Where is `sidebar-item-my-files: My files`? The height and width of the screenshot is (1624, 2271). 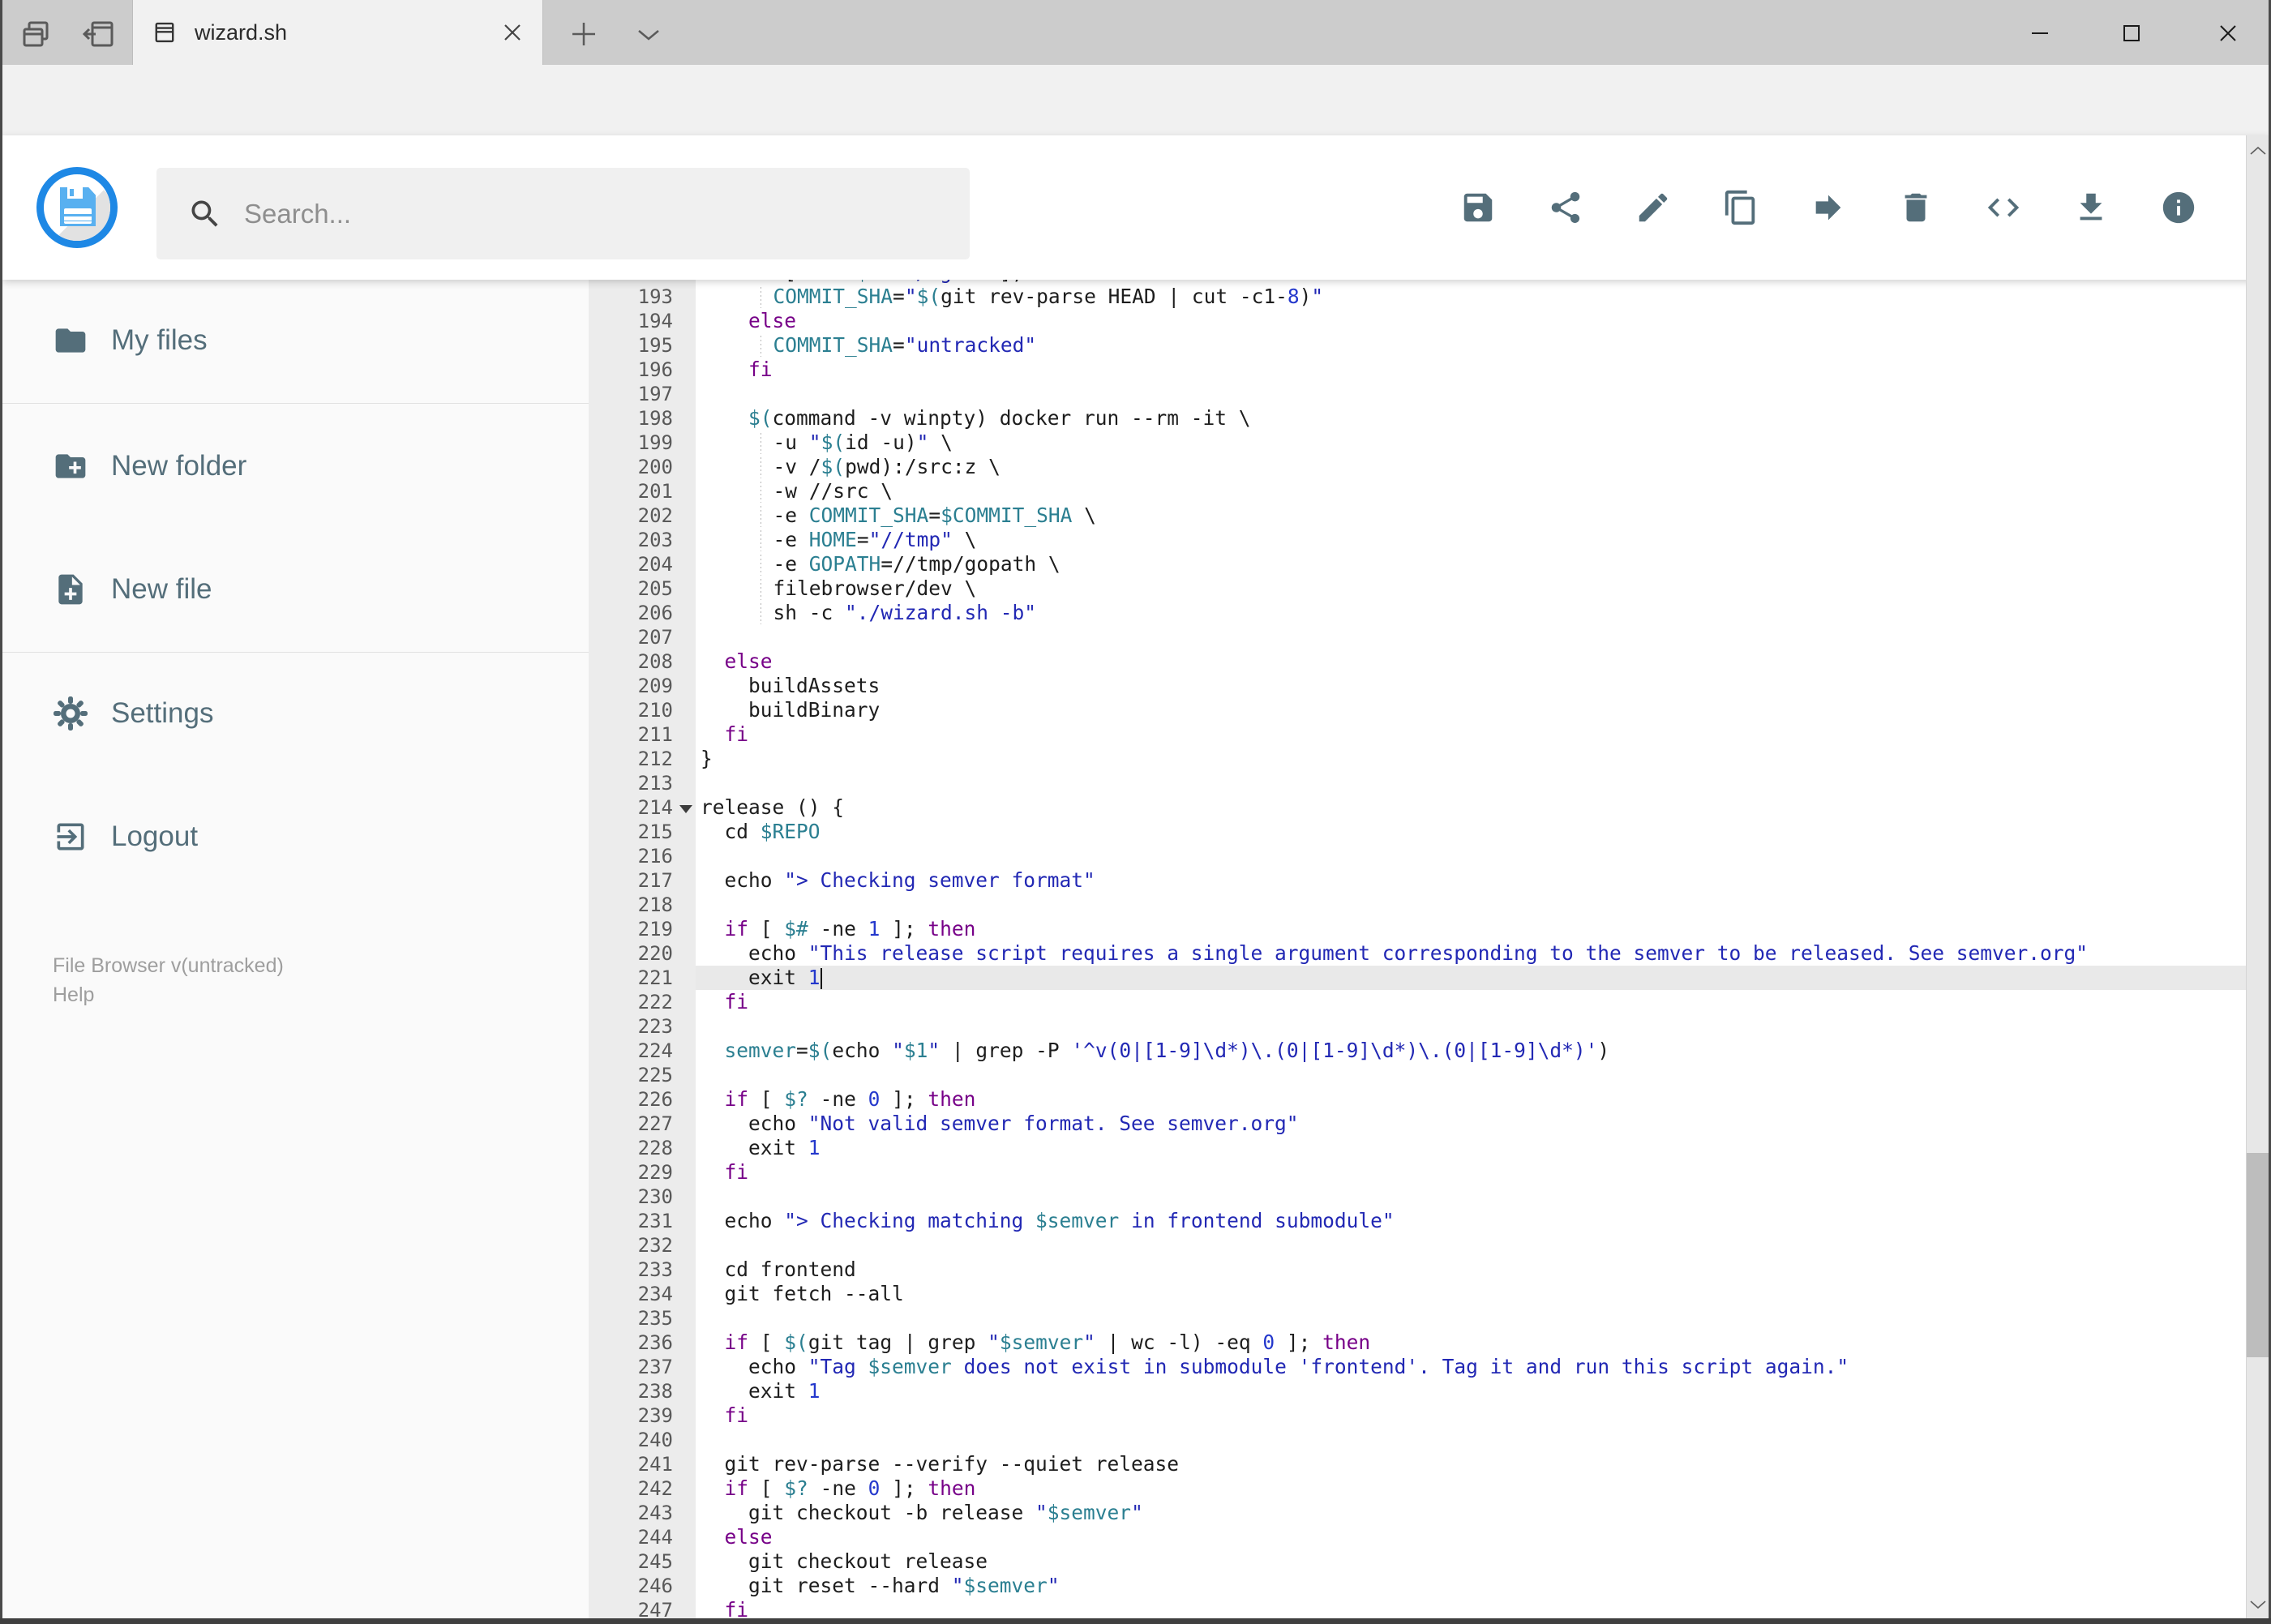 sidebar-item-my-files: My files is located at coordinates (295, 341).